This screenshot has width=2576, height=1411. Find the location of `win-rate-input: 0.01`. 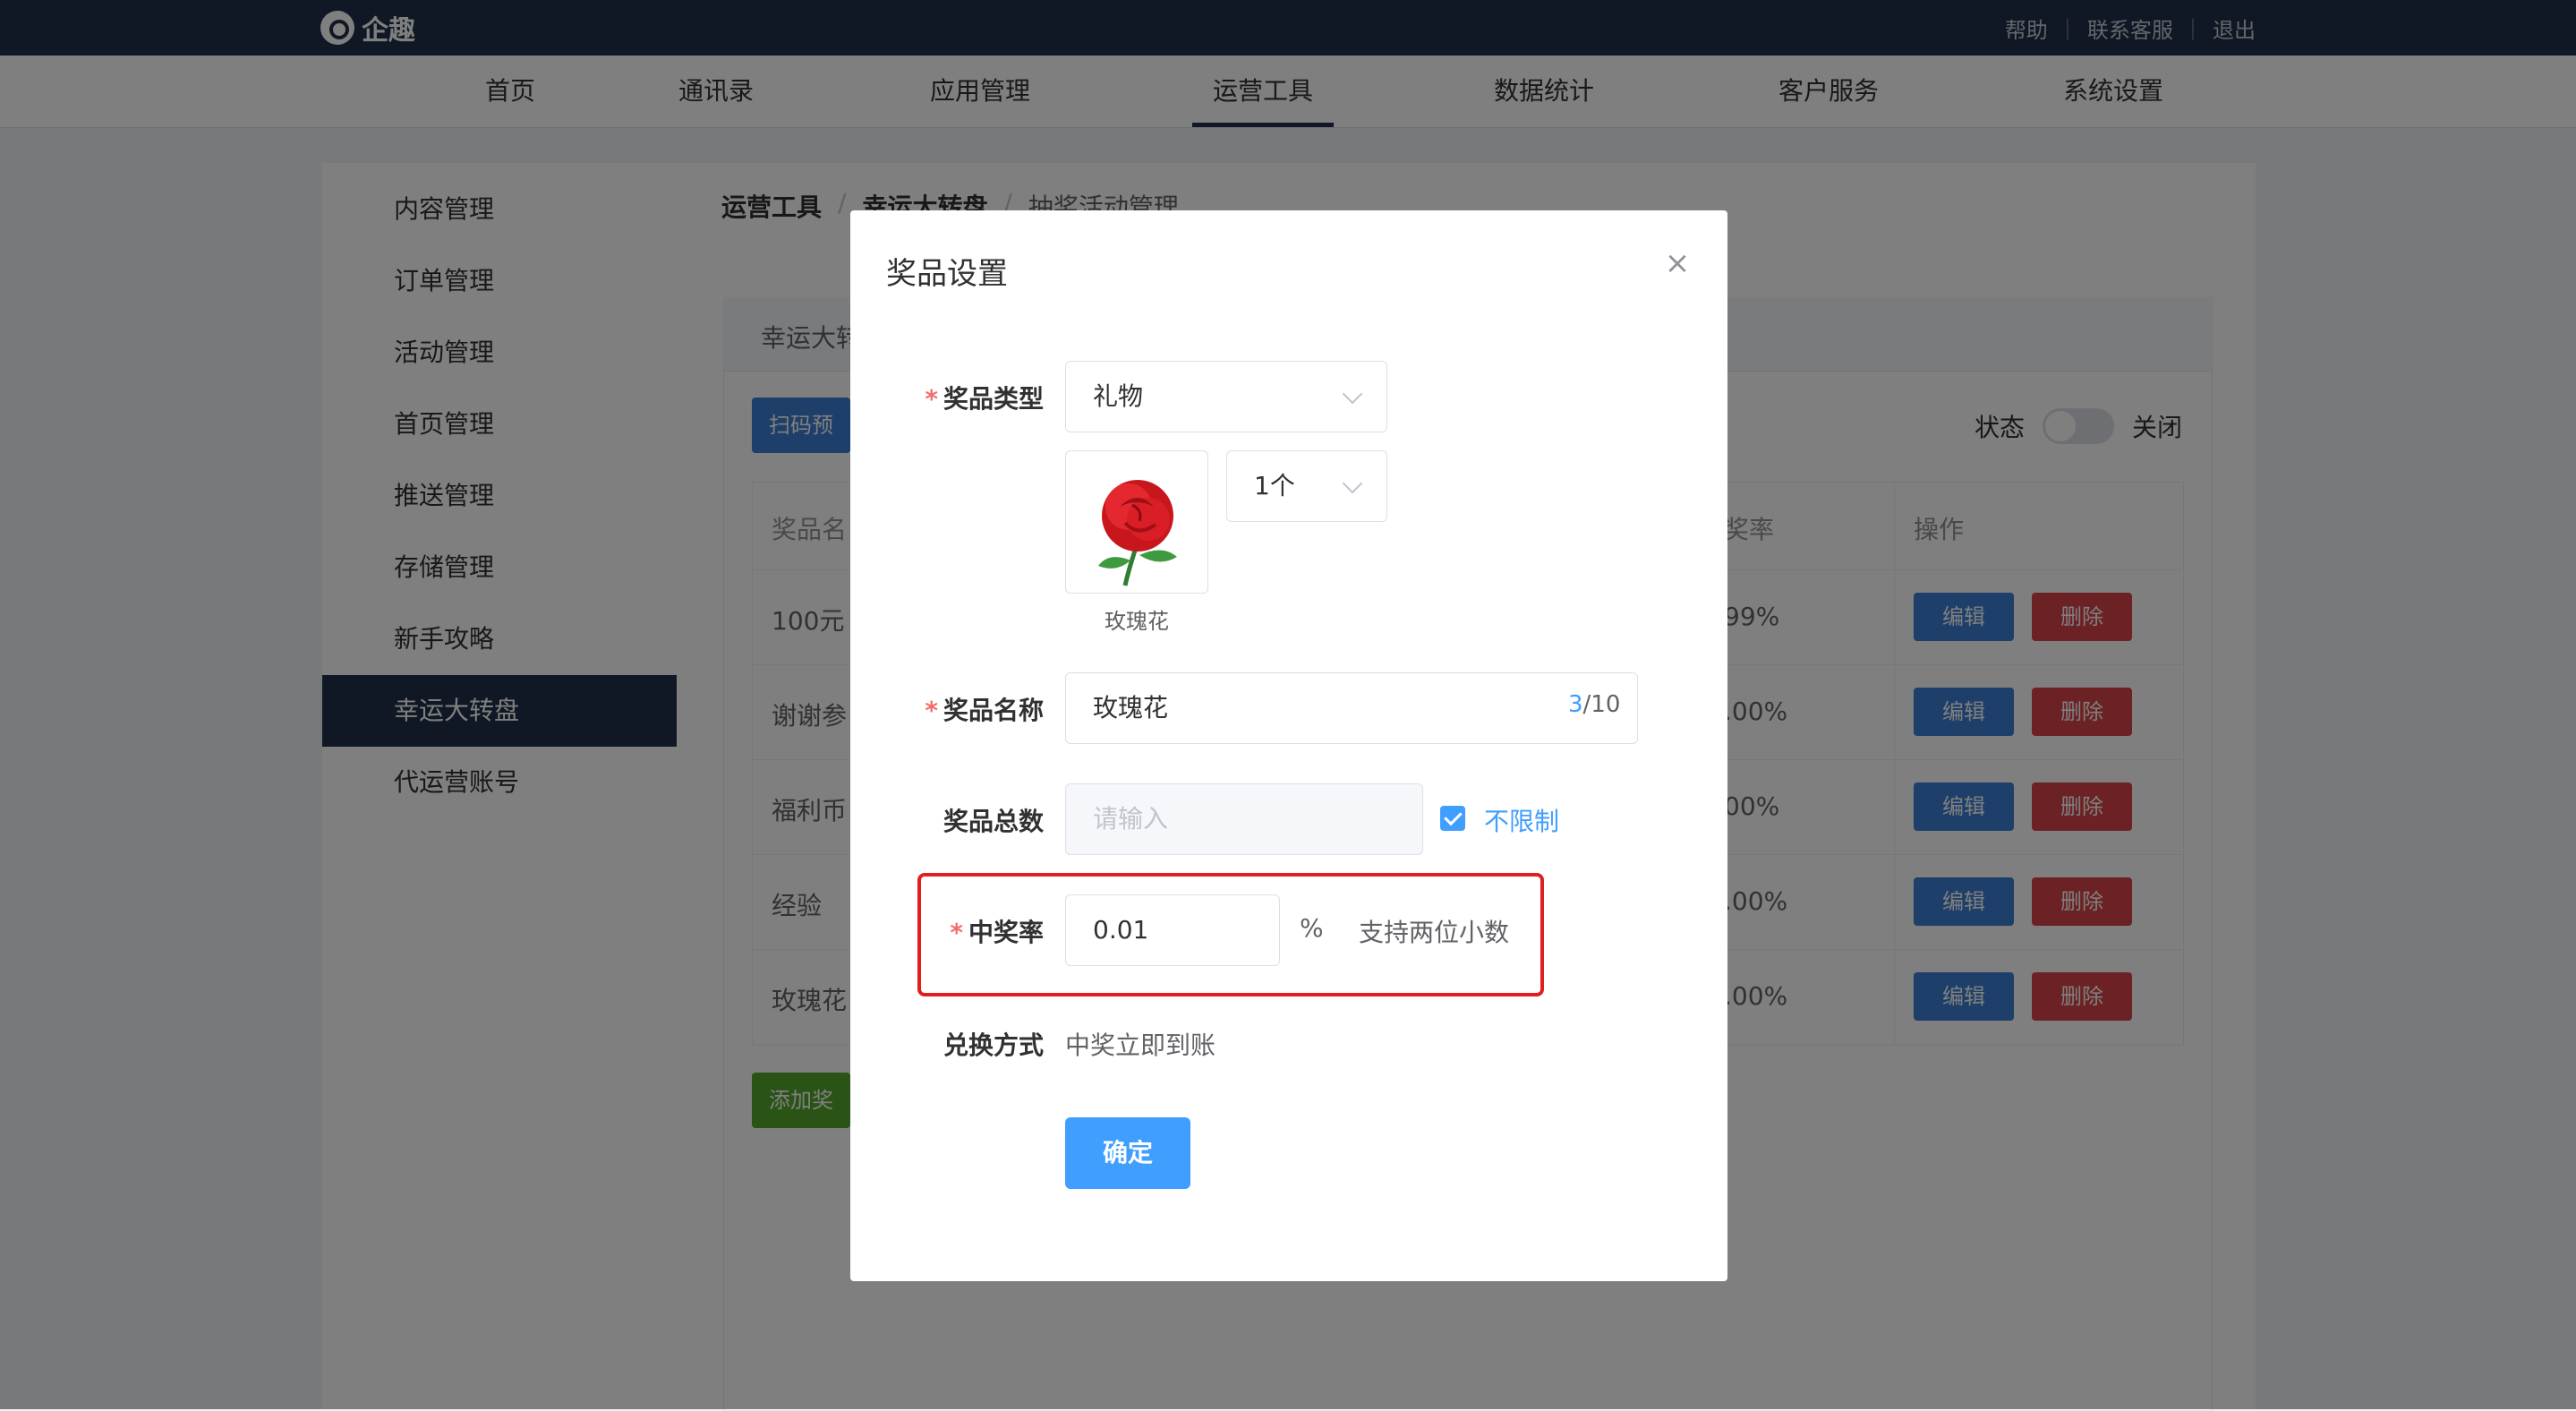

win-rate-input: 0.01 is located at coordinates (1172, 930).